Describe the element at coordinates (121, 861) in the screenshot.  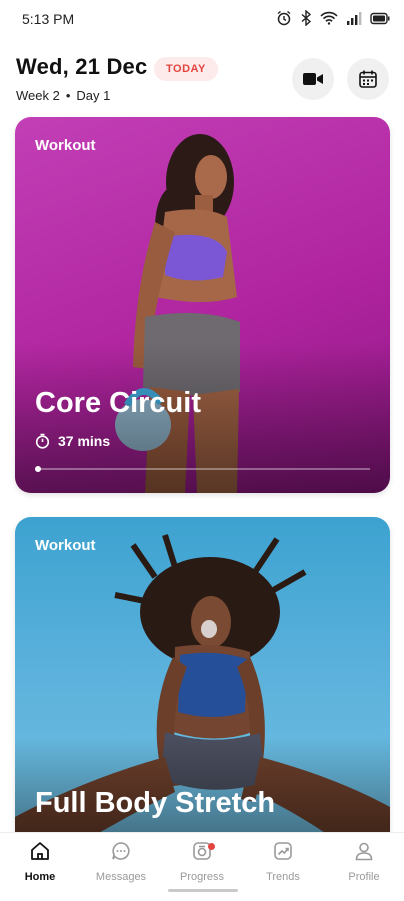
I see `nav-item-messages: Messages` at that location.